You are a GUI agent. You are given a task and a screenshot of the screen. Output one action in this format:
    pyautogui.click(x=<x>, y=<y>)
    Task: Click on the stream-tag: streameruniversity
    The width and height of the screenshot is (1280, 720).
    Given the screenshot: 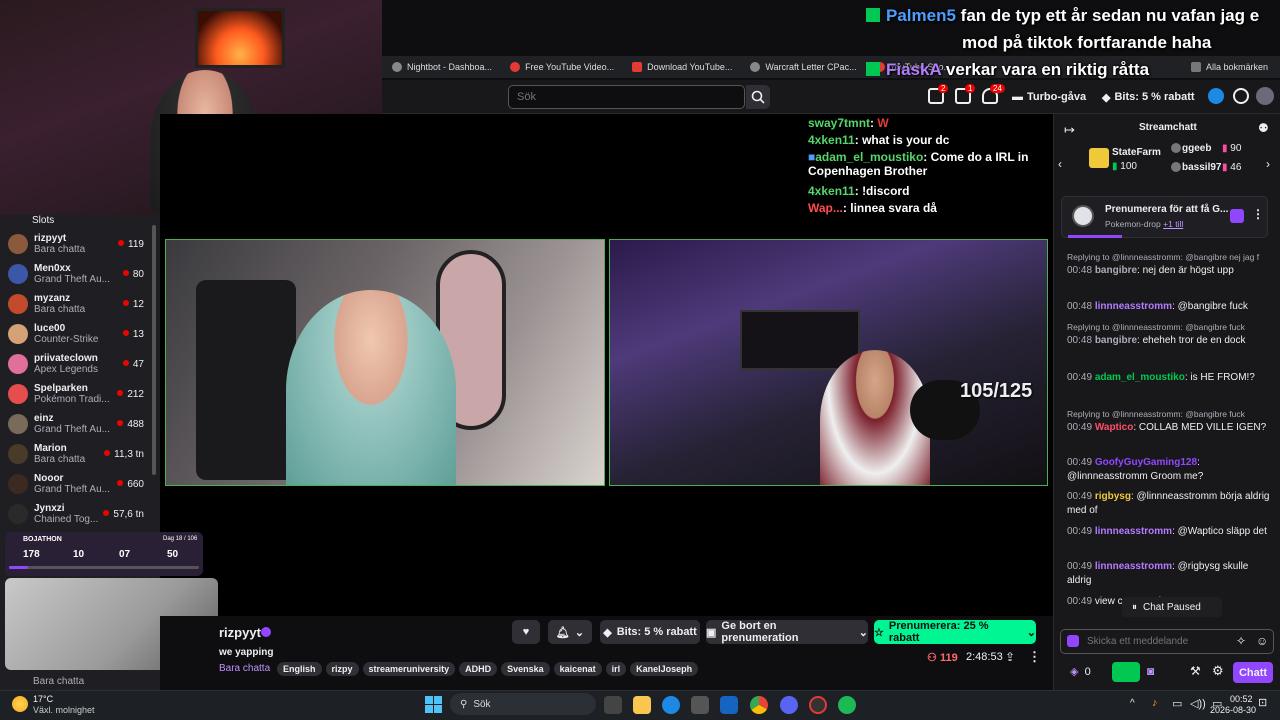 What is the action you would take?
    pyautogui.click(x=409, y=669)
    